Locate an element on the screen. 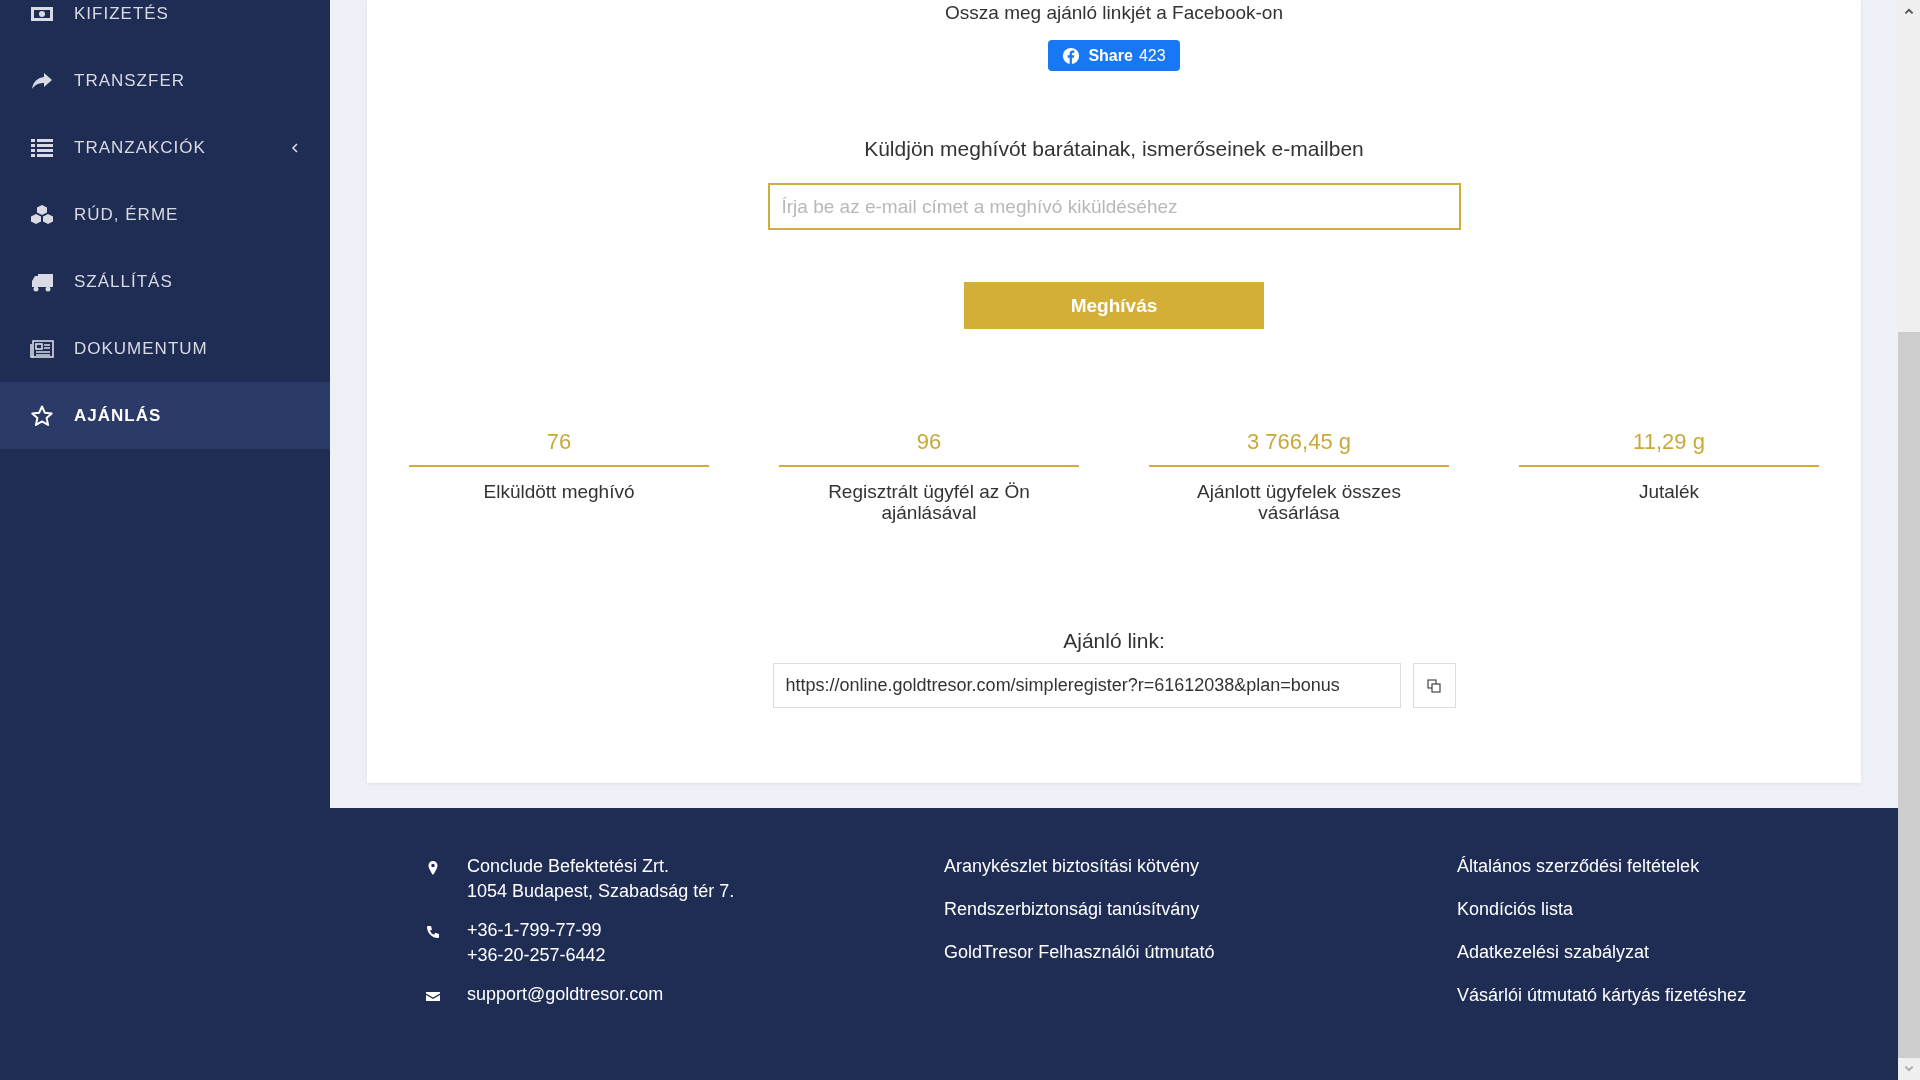 This screenshot has width=1920, height=1080. stat-label: Jutalék is located at coordinates (1669, 491).